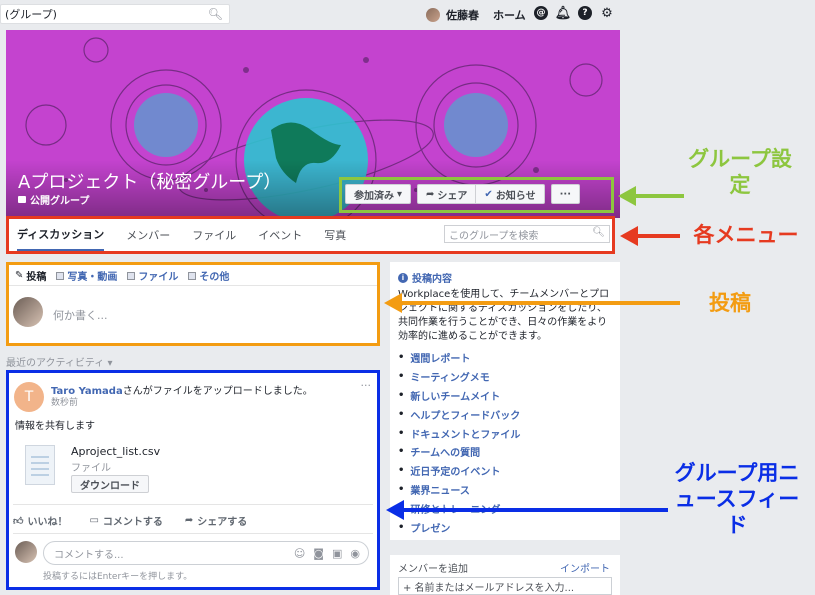 This screenshot has height=595, width=815. I want to click on annotation-box-group-settings, so click(476, 195).